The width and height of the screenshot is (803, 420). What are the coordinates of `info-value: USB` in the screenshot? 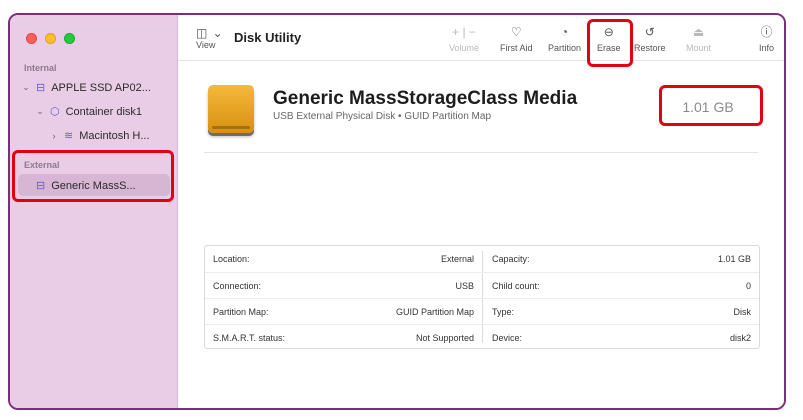 It's located at (464, 285).